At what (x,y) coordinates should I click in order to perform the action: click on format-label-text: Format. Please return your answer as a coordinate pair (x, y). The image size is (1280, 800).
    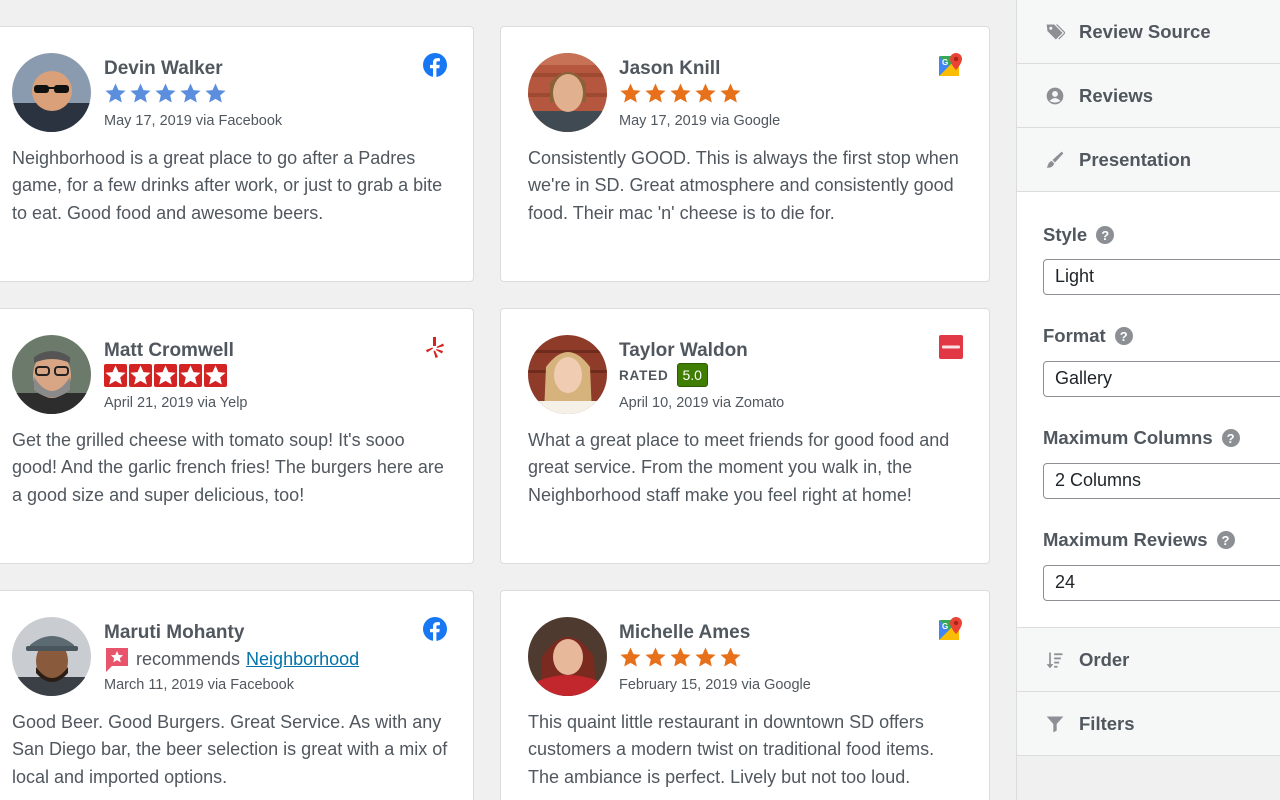
    Looking at the image, I should click on (1074, 335).